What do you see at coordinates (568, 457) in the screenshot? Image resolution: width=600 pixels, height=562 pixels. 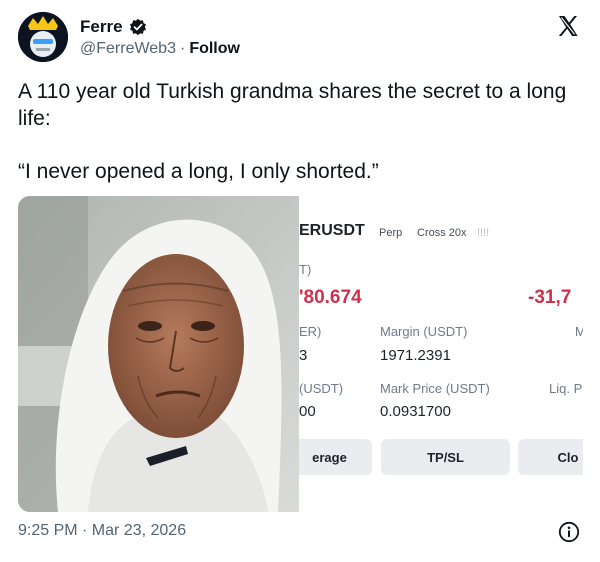 I see `close-position-button-label: Clo` at bounding box center [568, 457].